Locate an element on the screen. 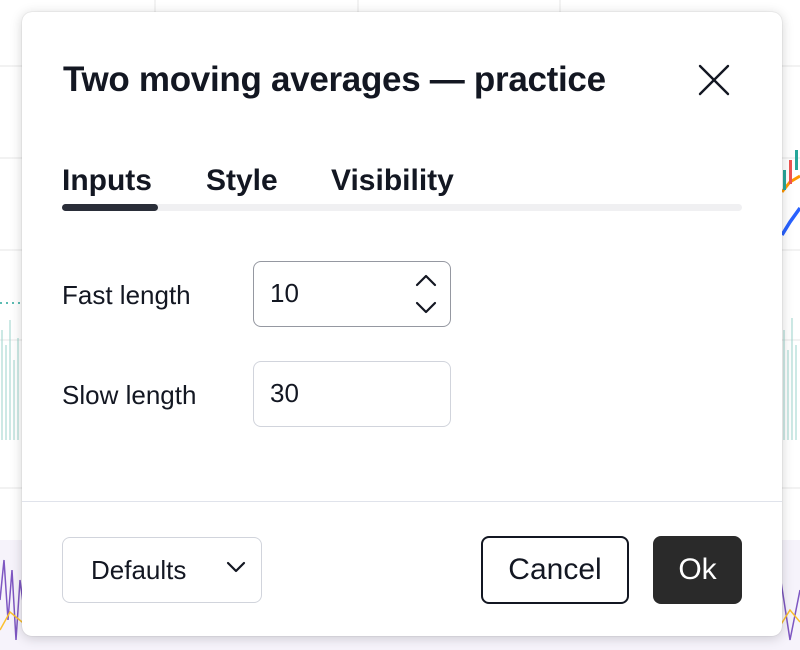 This screenshot has width=800, height=650. chevron-up-icon is located at coordinates (426, 280).